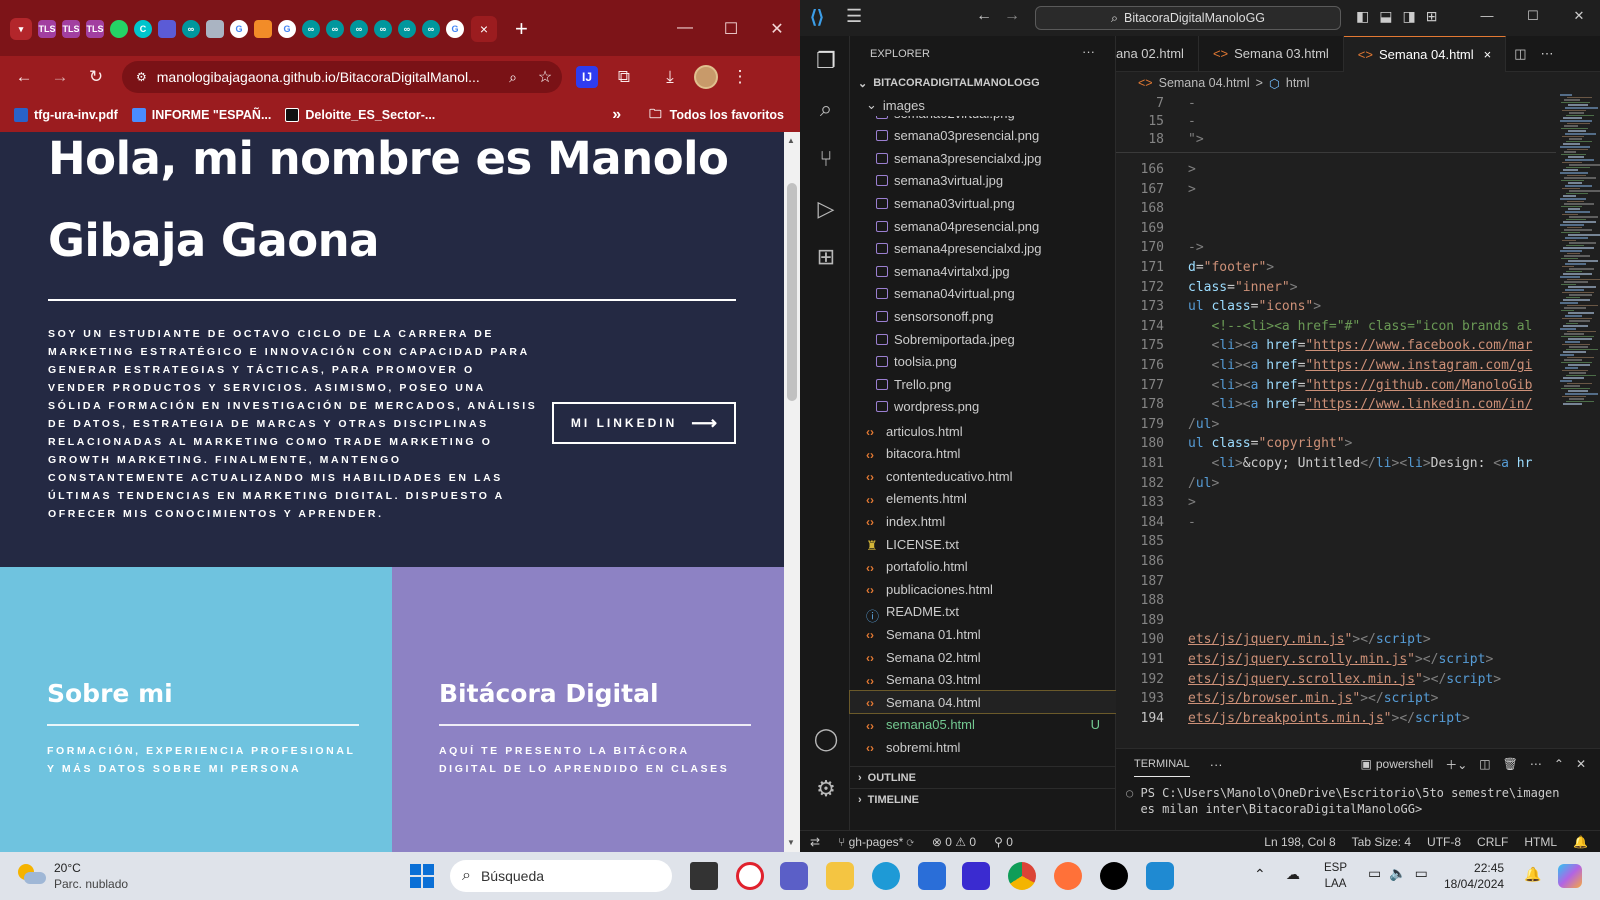 The image size is (1600, 900). Describe the element at coordinates (141, 77) in the screenshot. I see `site-info-icon: ⚙` at that location.